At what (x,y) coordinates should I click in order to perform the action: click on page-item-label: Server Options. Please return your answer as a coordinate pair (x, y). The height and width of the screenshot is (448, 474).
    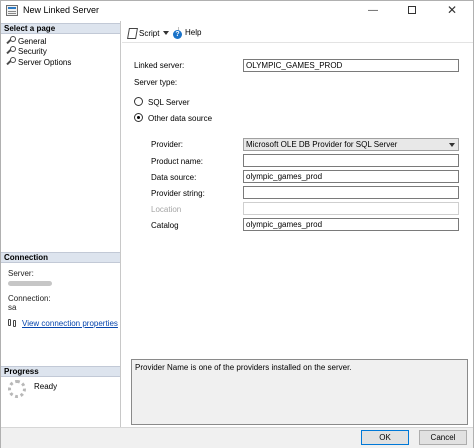
    Looking at the image, I should click on (45, 62).